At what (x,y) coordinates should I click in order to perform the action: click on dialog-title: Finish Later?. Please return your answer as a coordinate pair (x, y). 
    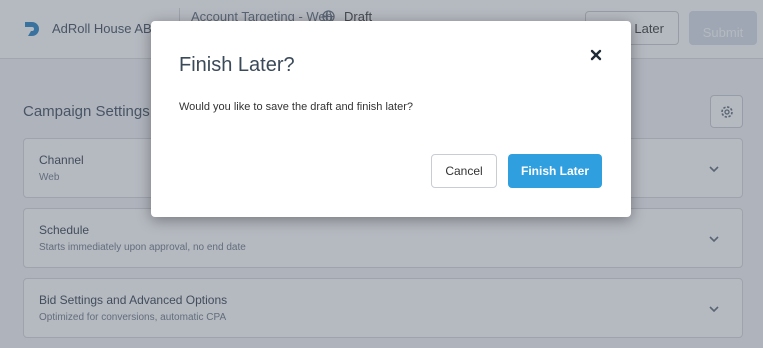
    Looking at the image, I should click on (237, 65).